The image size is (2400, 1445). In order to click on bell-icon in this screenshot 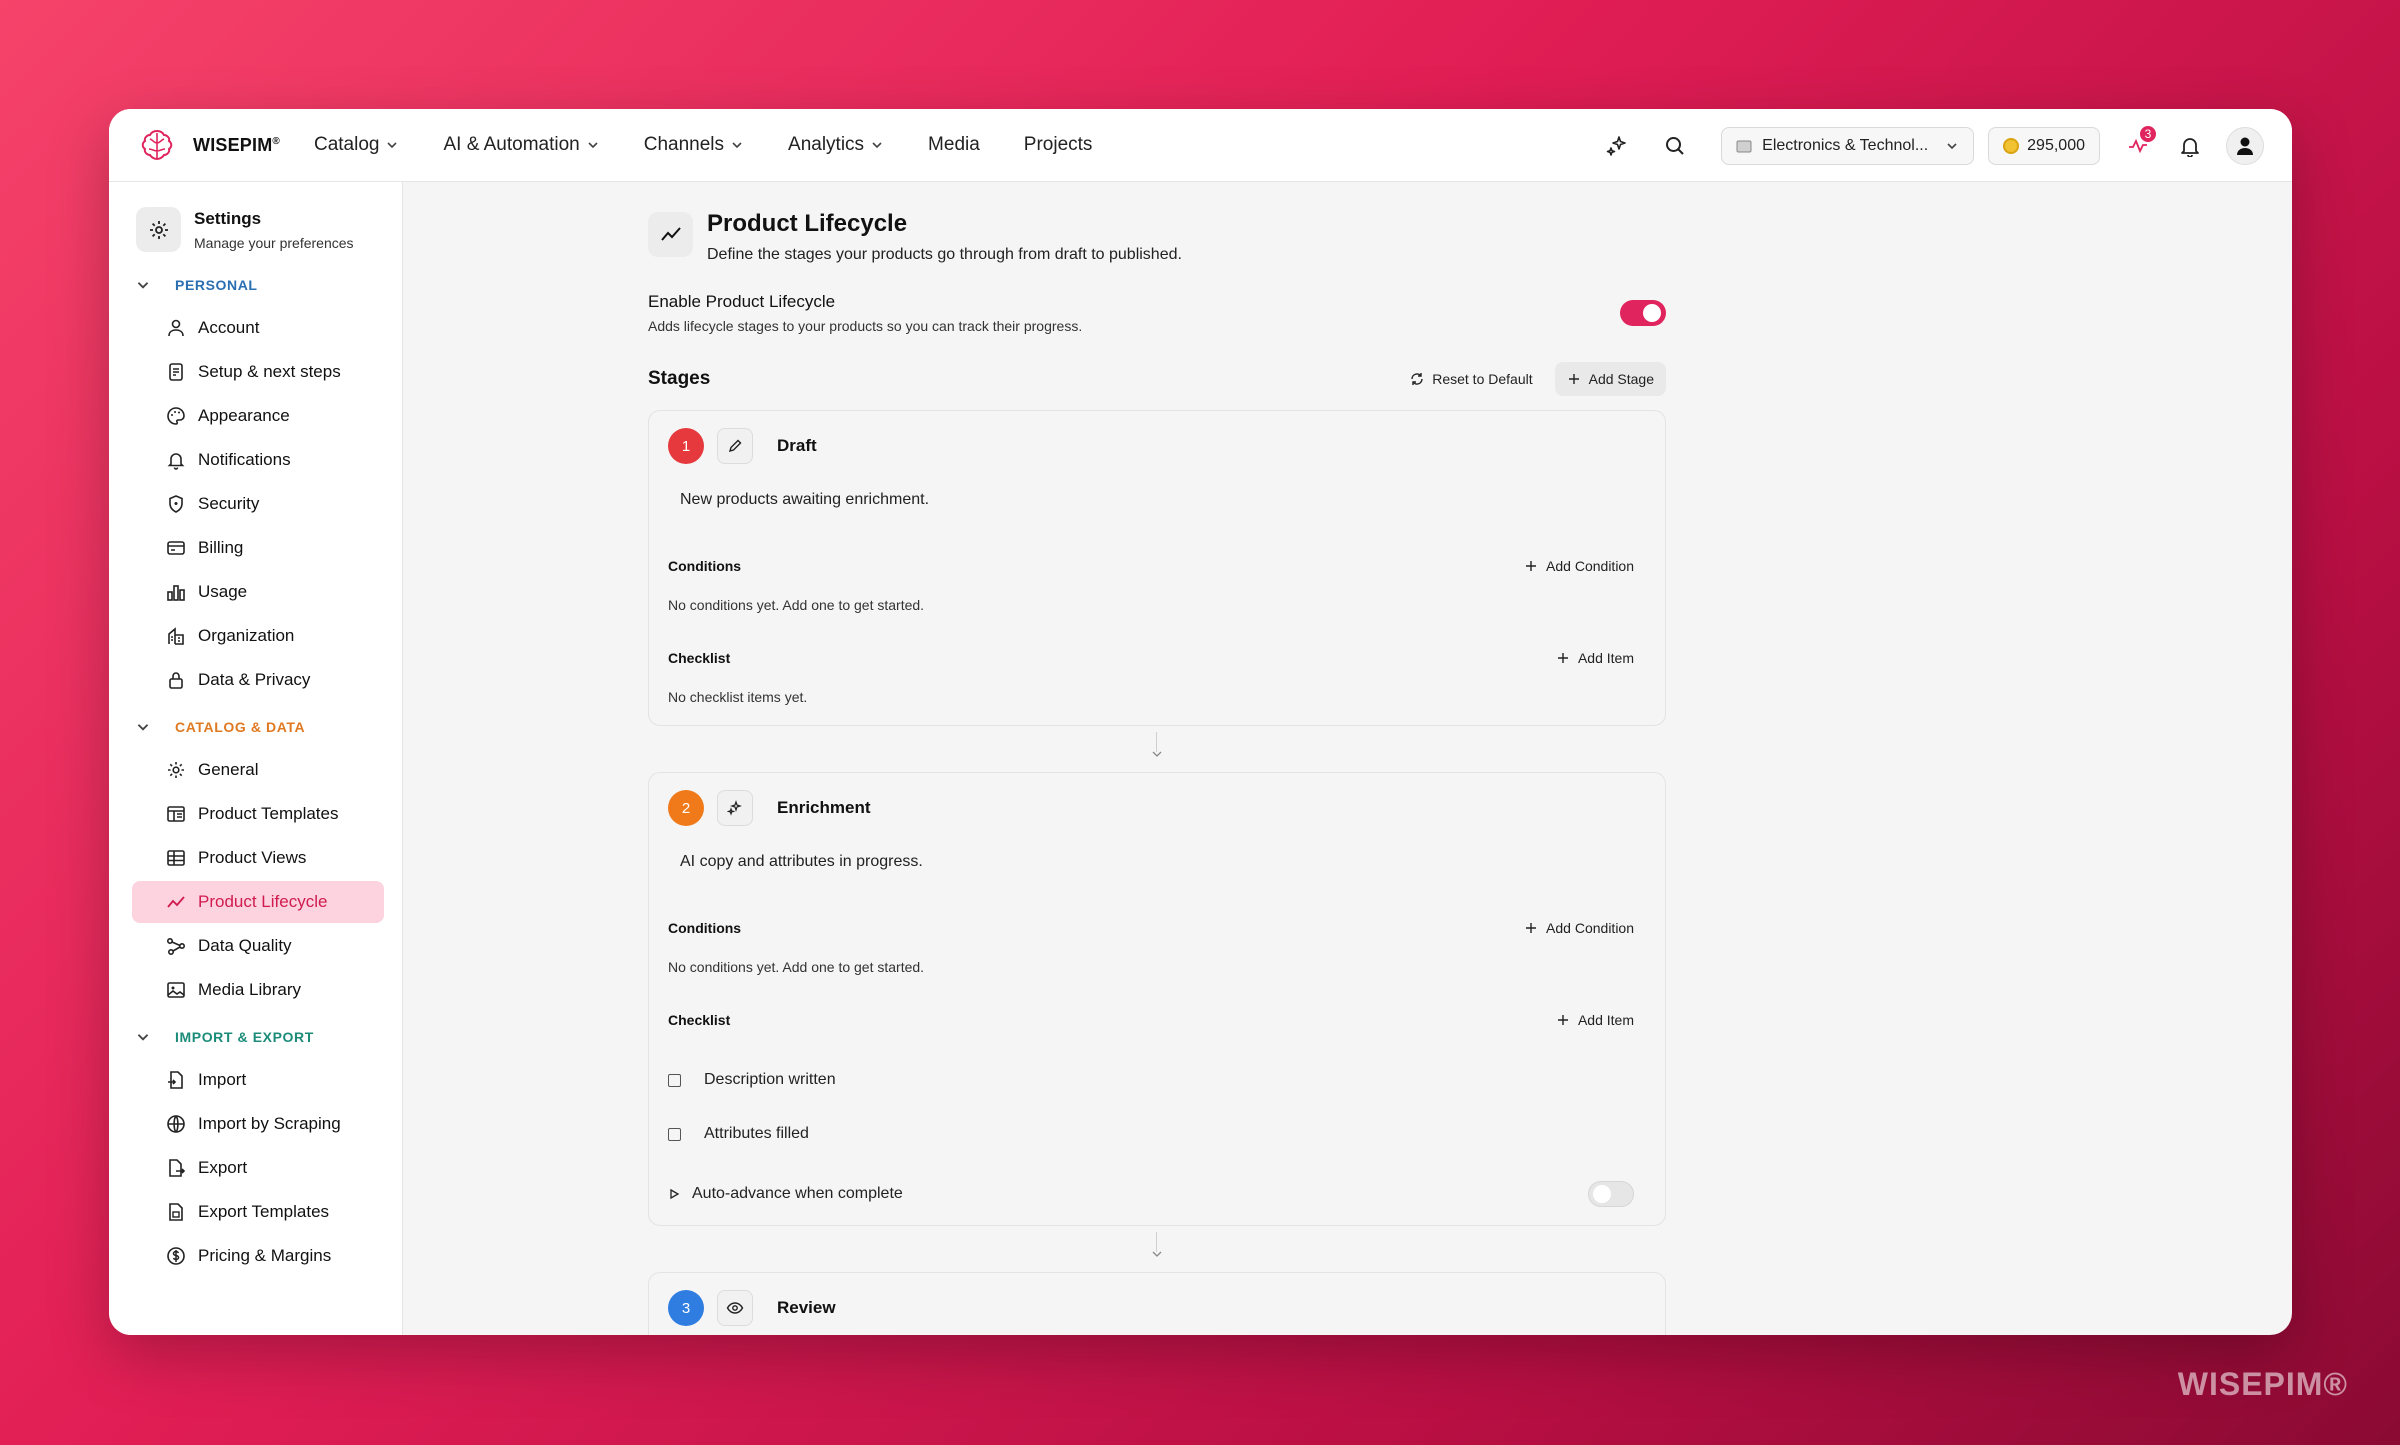, I will do `click(2190, 147)`.